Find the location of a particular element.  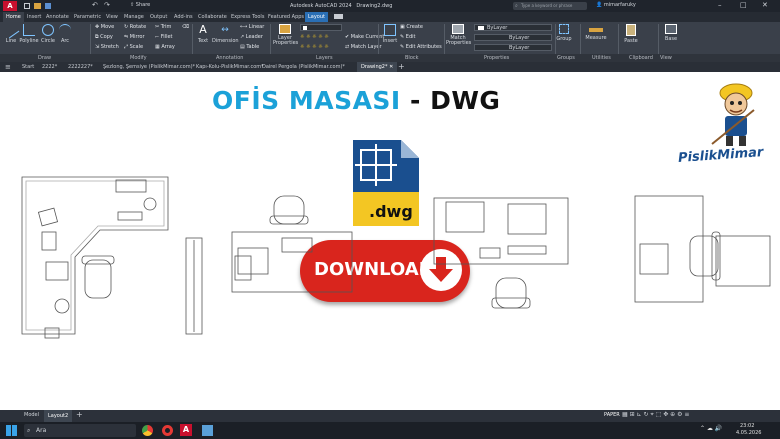

edit-block-tool: ✎ Edit is located at coordinates (407, 37).